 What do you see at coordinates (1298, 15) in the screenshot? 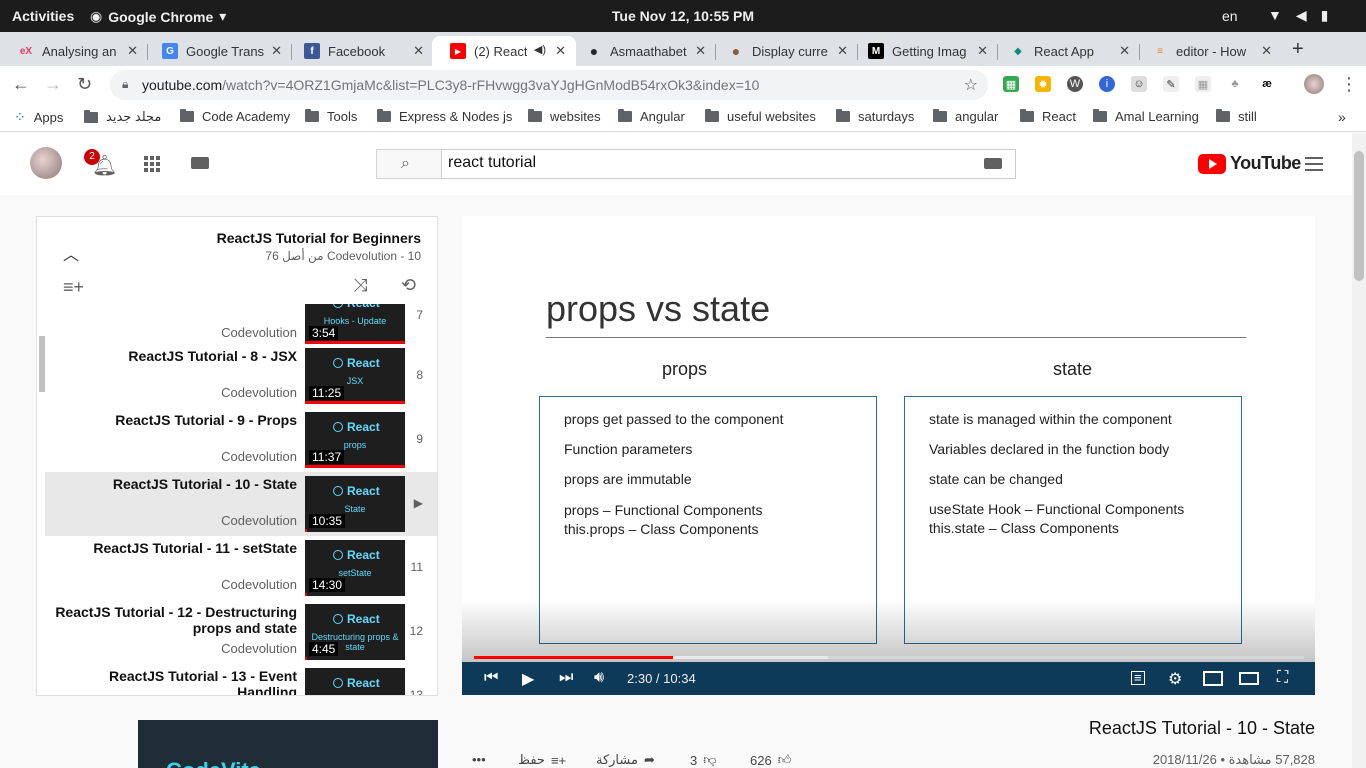
I see `system-tray: ▼ ◀ ▮` at bounding box center [1298, 15].